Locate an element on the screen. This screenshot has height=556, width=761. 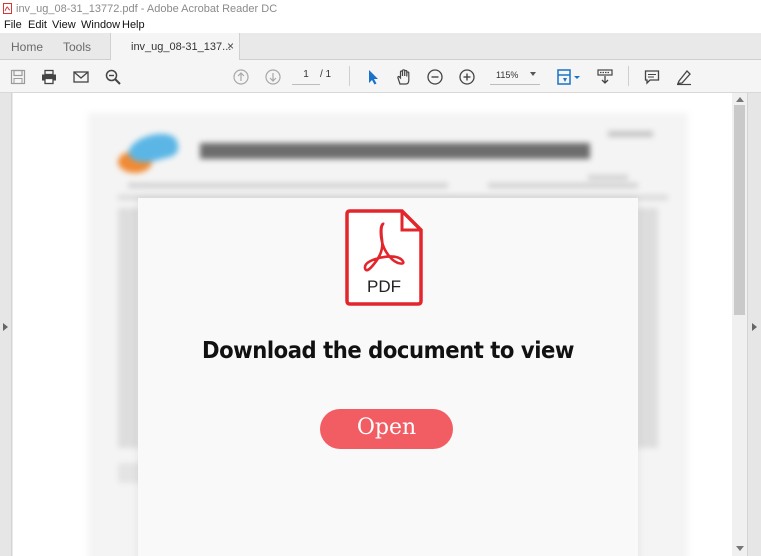
highlight-pen-icon is located at coordinates (684, 77).